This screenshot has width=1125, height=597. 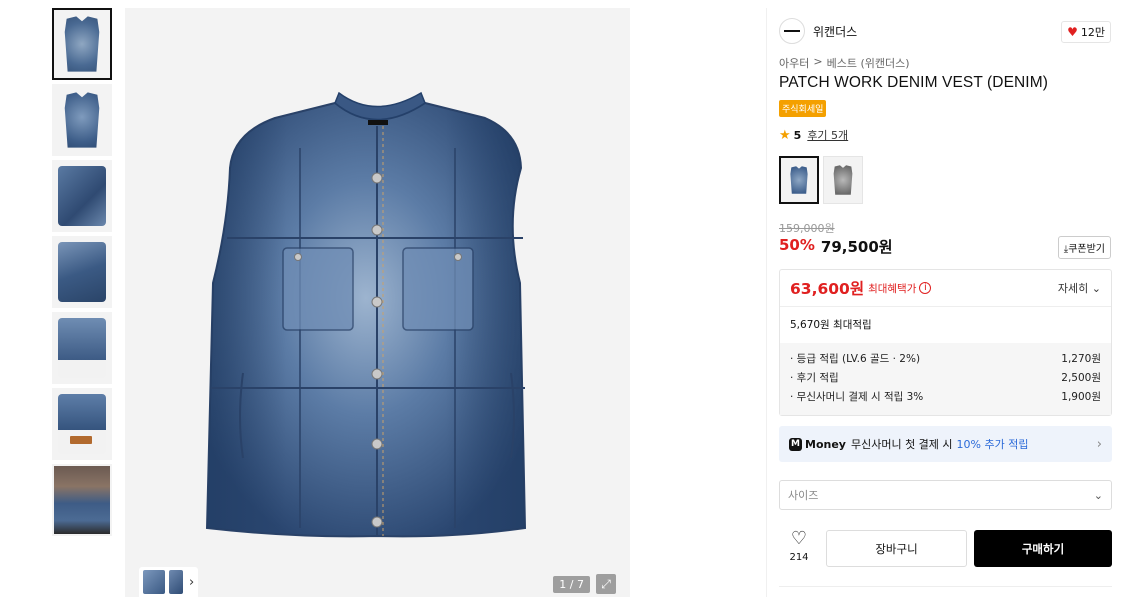 What do you see at coordinates (857, 397) in the screenshot?
I see `points-label: · 무신사머니 결제 시 적립 3%` at bounding box center [857, 397].